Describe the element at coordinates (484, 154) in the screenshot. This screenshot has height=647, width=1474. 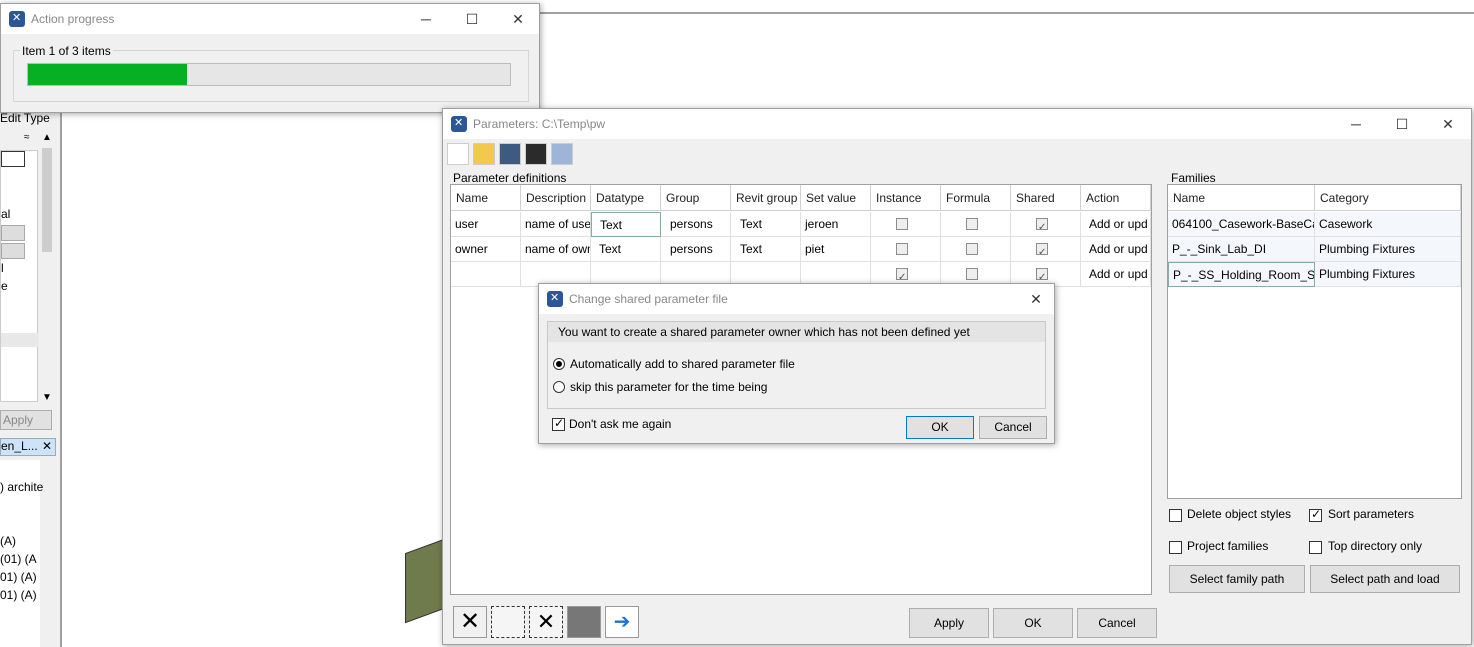
I see `open-folder-icon` at that location.